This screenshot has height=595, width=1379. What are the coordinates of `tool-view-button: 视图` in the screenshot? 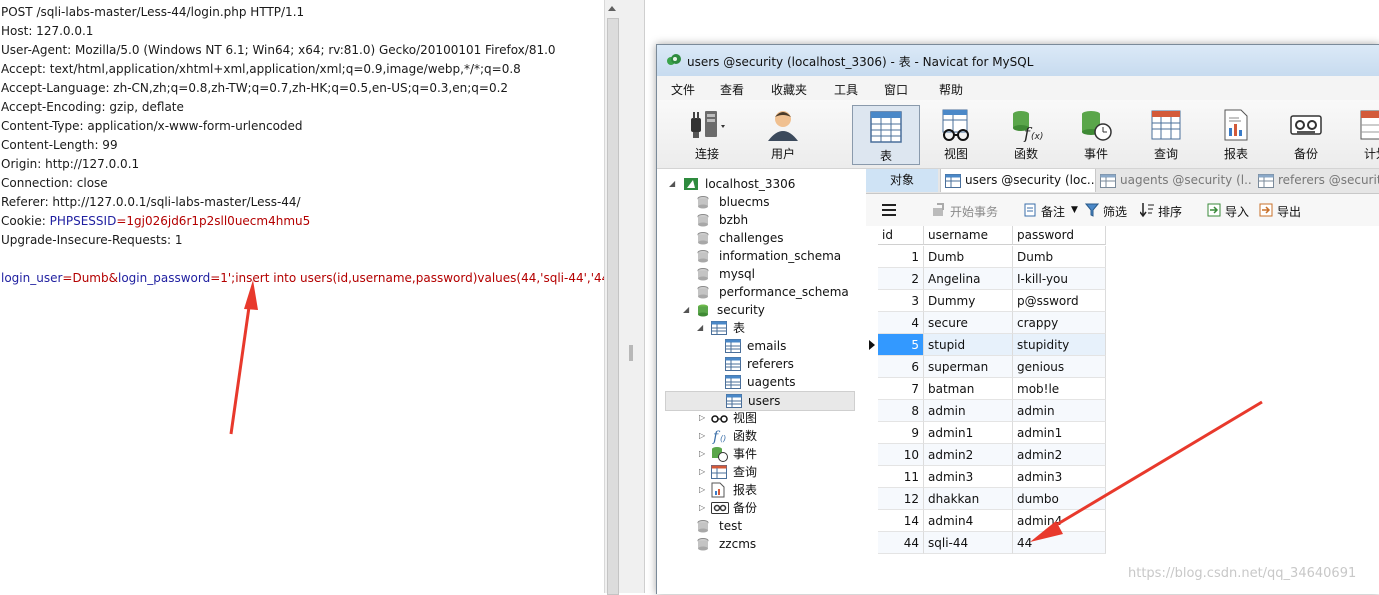 It's located at (956, 133).